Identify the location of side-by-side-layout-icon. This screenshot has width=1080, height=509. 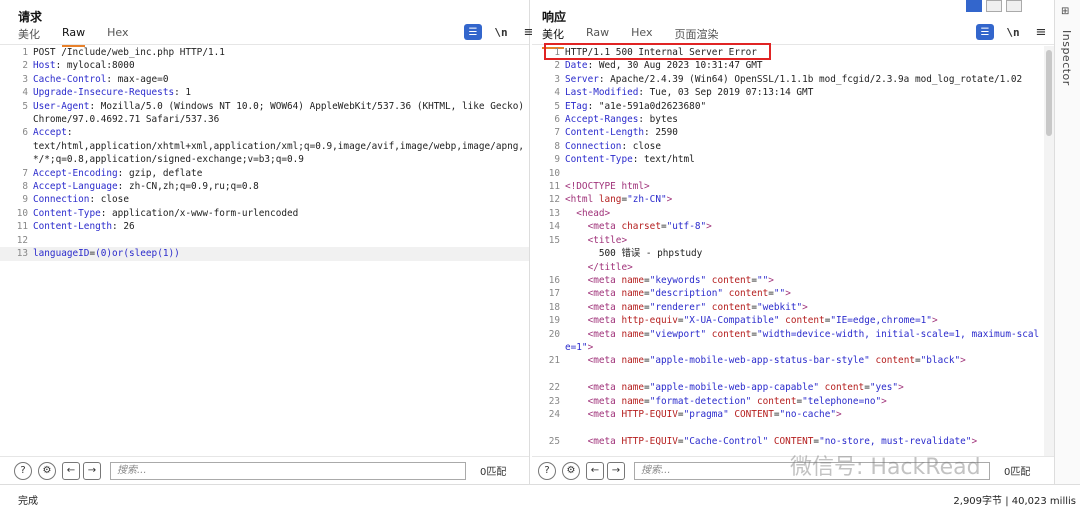
(974, 6).